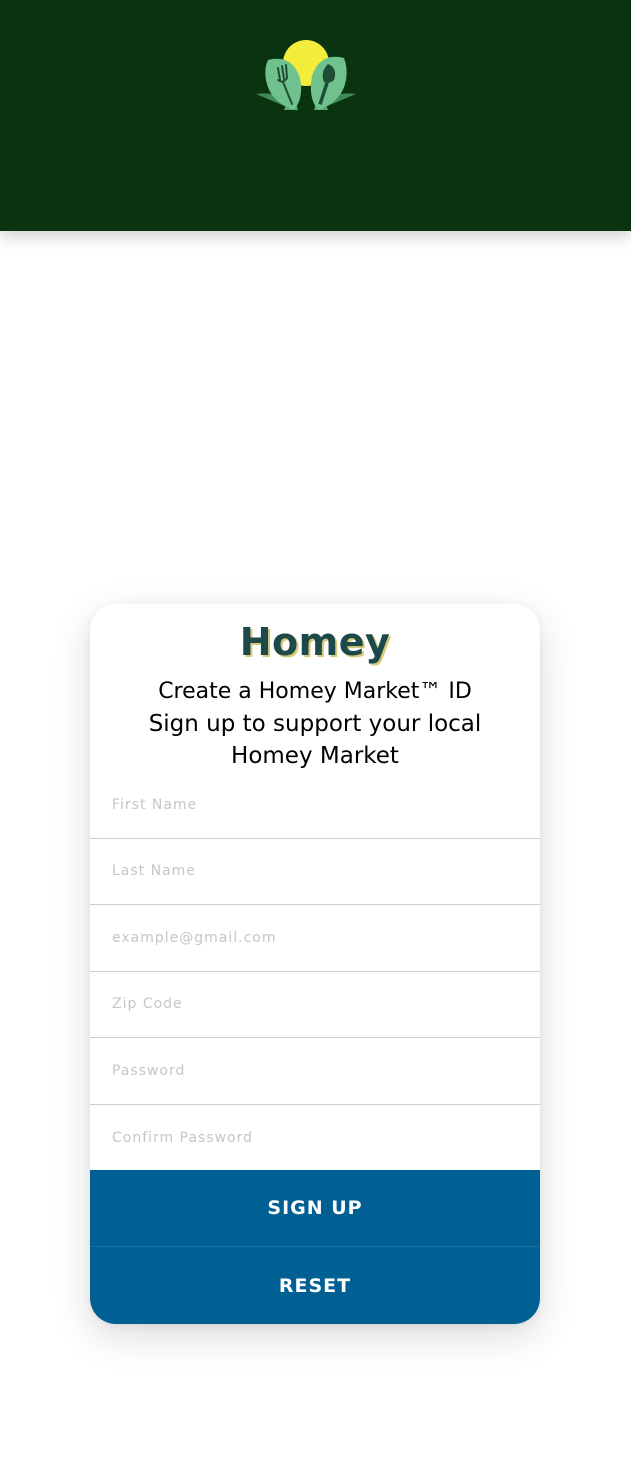 This screenshot has height=1482, width=631. Describe the element at coordinates (315, 871) in the screenshot. I see `last-name-input` at that location.